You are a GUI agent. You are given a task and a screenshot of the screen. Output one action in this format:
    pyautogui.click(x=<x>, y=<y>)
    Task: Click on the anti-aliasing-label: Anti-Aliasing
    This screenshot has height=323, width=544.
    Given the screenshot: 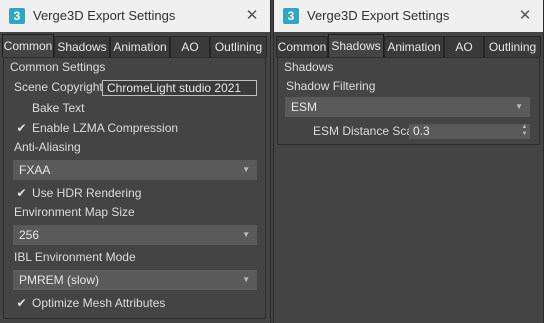 What is the action you would take?
    pyautogui.click(x=47, y=147)
    